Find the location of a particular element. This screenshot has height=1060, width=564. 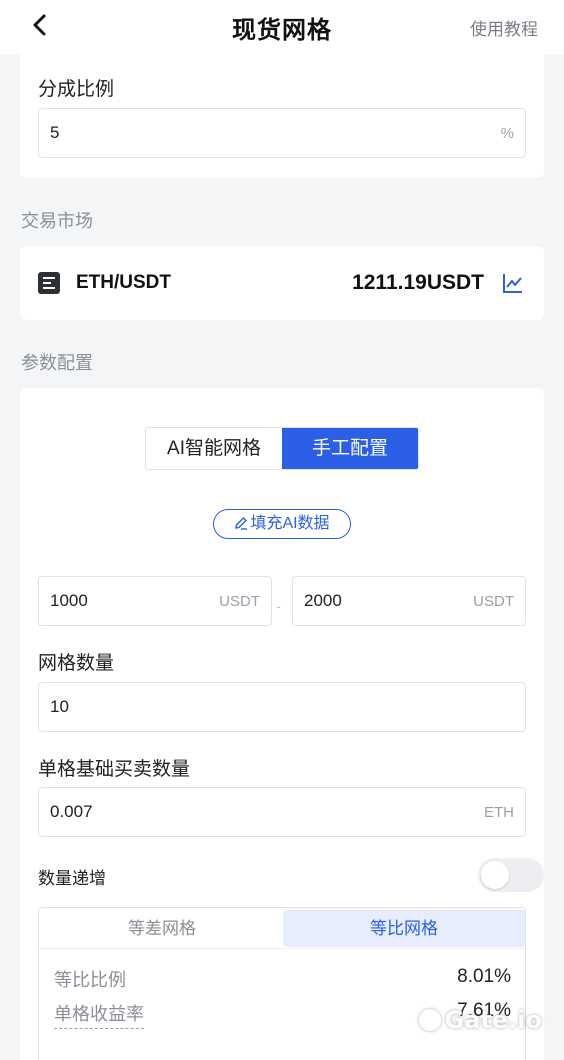

watermark-text: Gate.io is located at coordinates (493, 1020).